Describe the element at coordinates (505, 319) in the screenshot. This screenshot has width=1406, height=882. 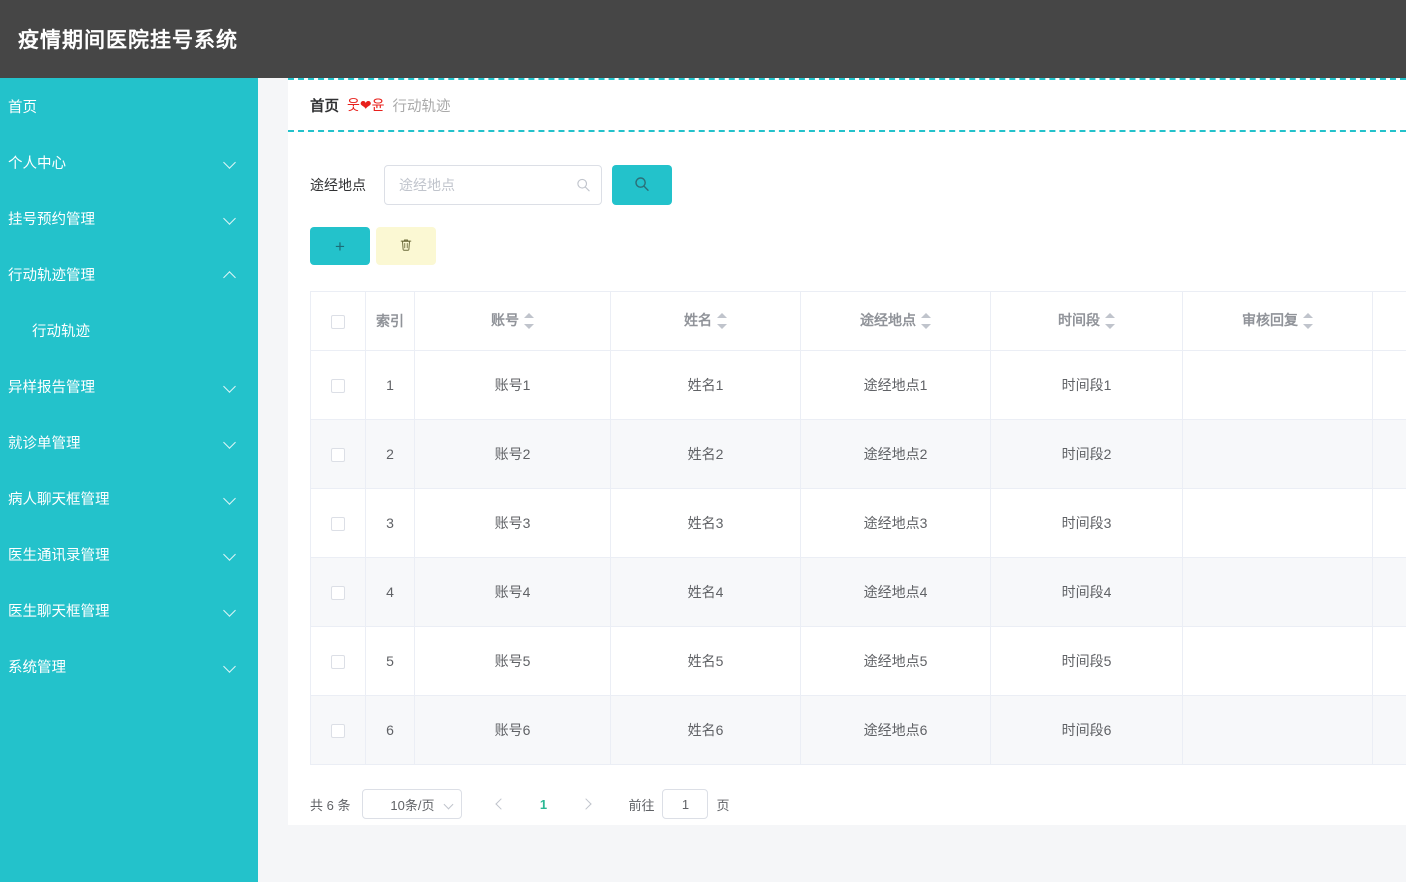
I see `column-label: 账号` at that location.